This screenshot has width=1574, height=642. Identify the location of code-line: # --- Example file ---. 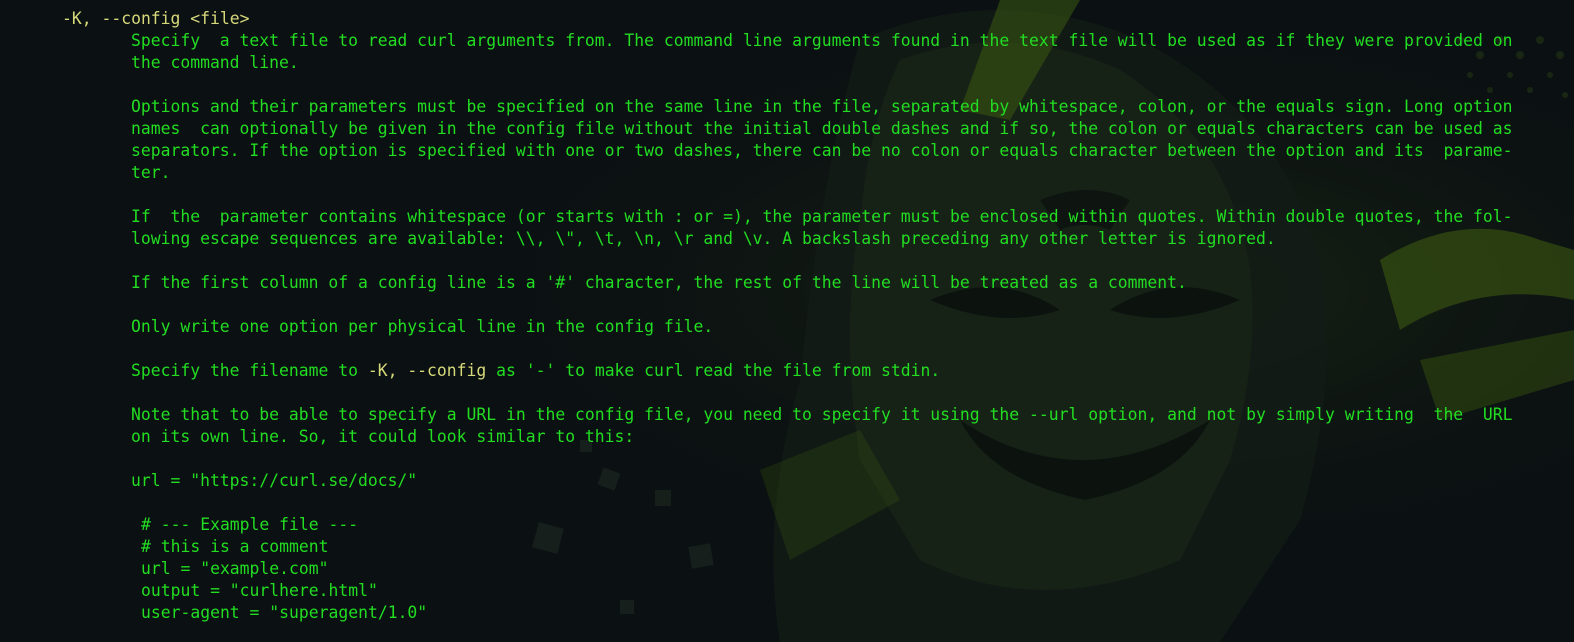
(250, 524).